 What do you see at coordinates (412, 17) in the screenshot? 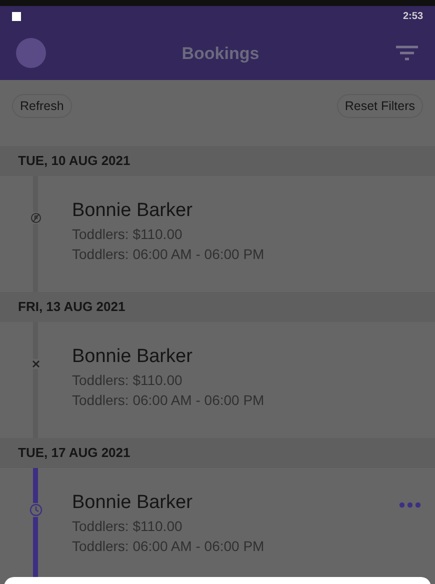
I see `status-time: 2:53` at bounding box center [412, 17].